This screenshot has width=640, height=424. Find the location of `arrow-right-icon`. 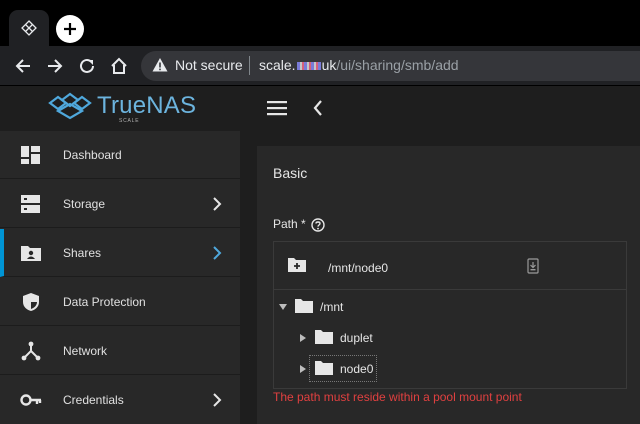

arrow-right-icon is located at coordinates (55, 66).